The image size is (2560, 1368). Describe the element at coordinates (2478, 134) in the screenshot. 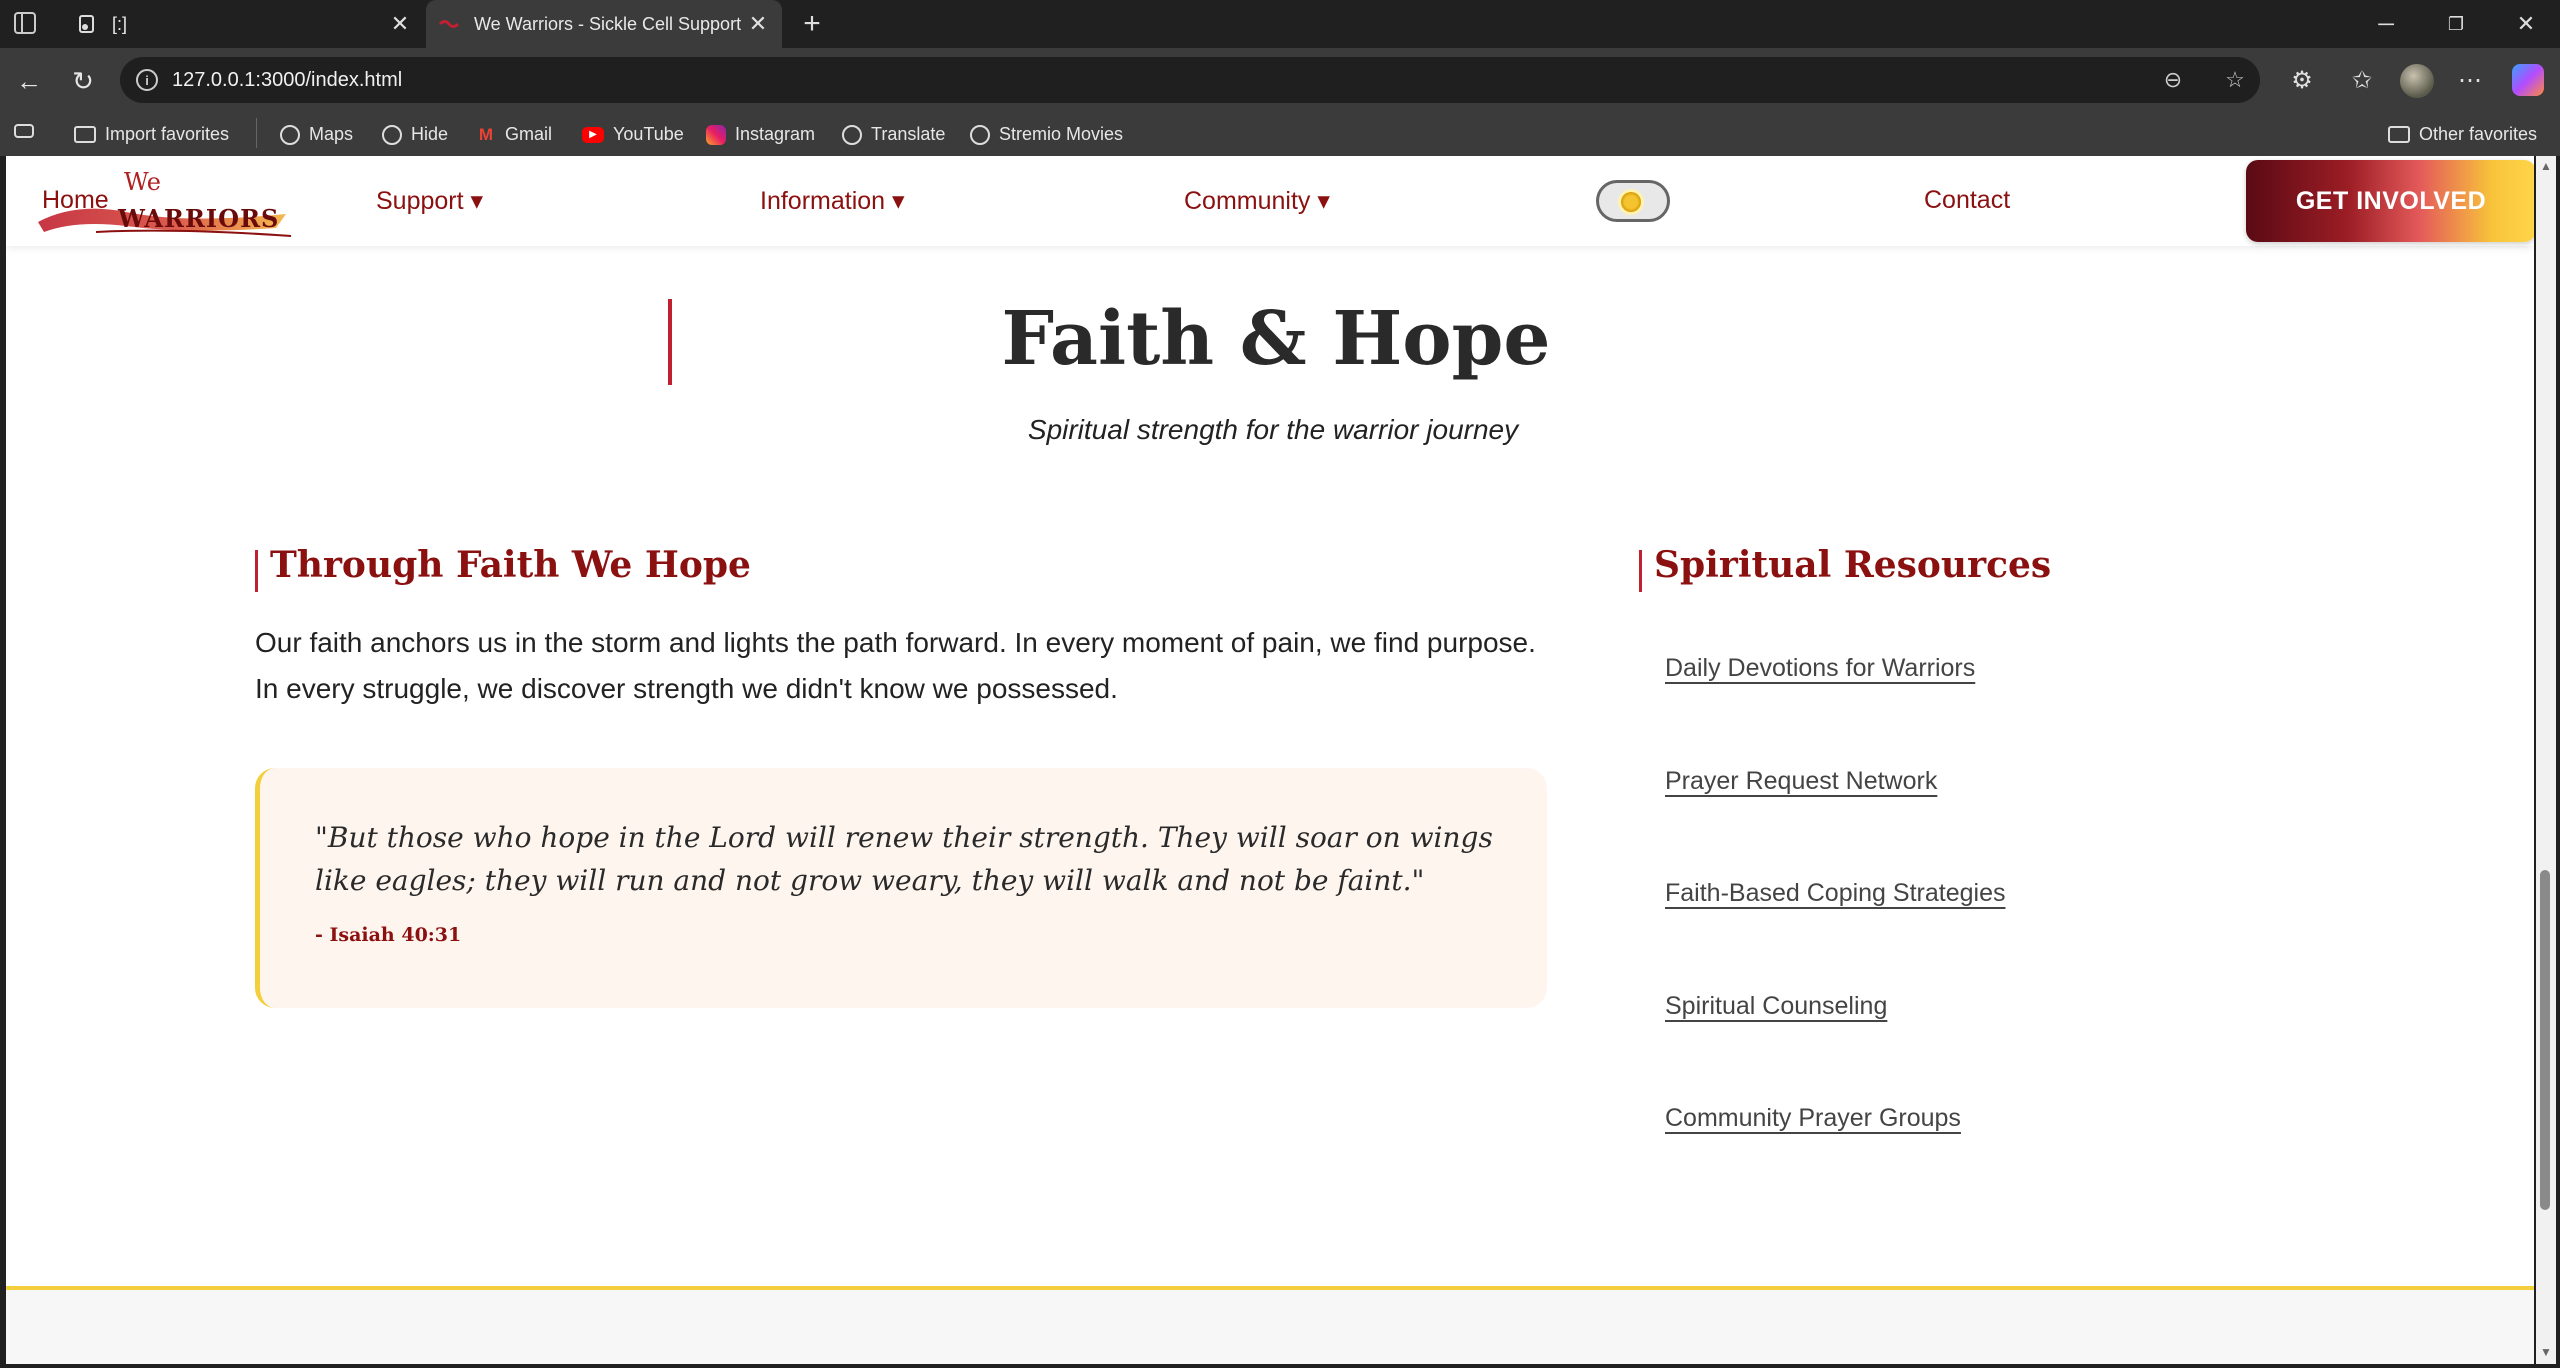

I see `bookmark-label: Other favorites` at that location.